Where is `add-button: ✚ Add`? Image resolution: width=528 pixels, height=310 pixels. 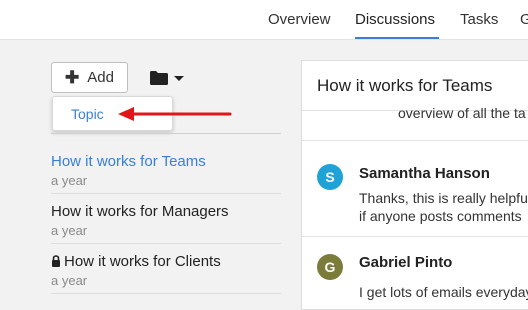
add-button: ✚ Add is located at coordinates (89, 77).